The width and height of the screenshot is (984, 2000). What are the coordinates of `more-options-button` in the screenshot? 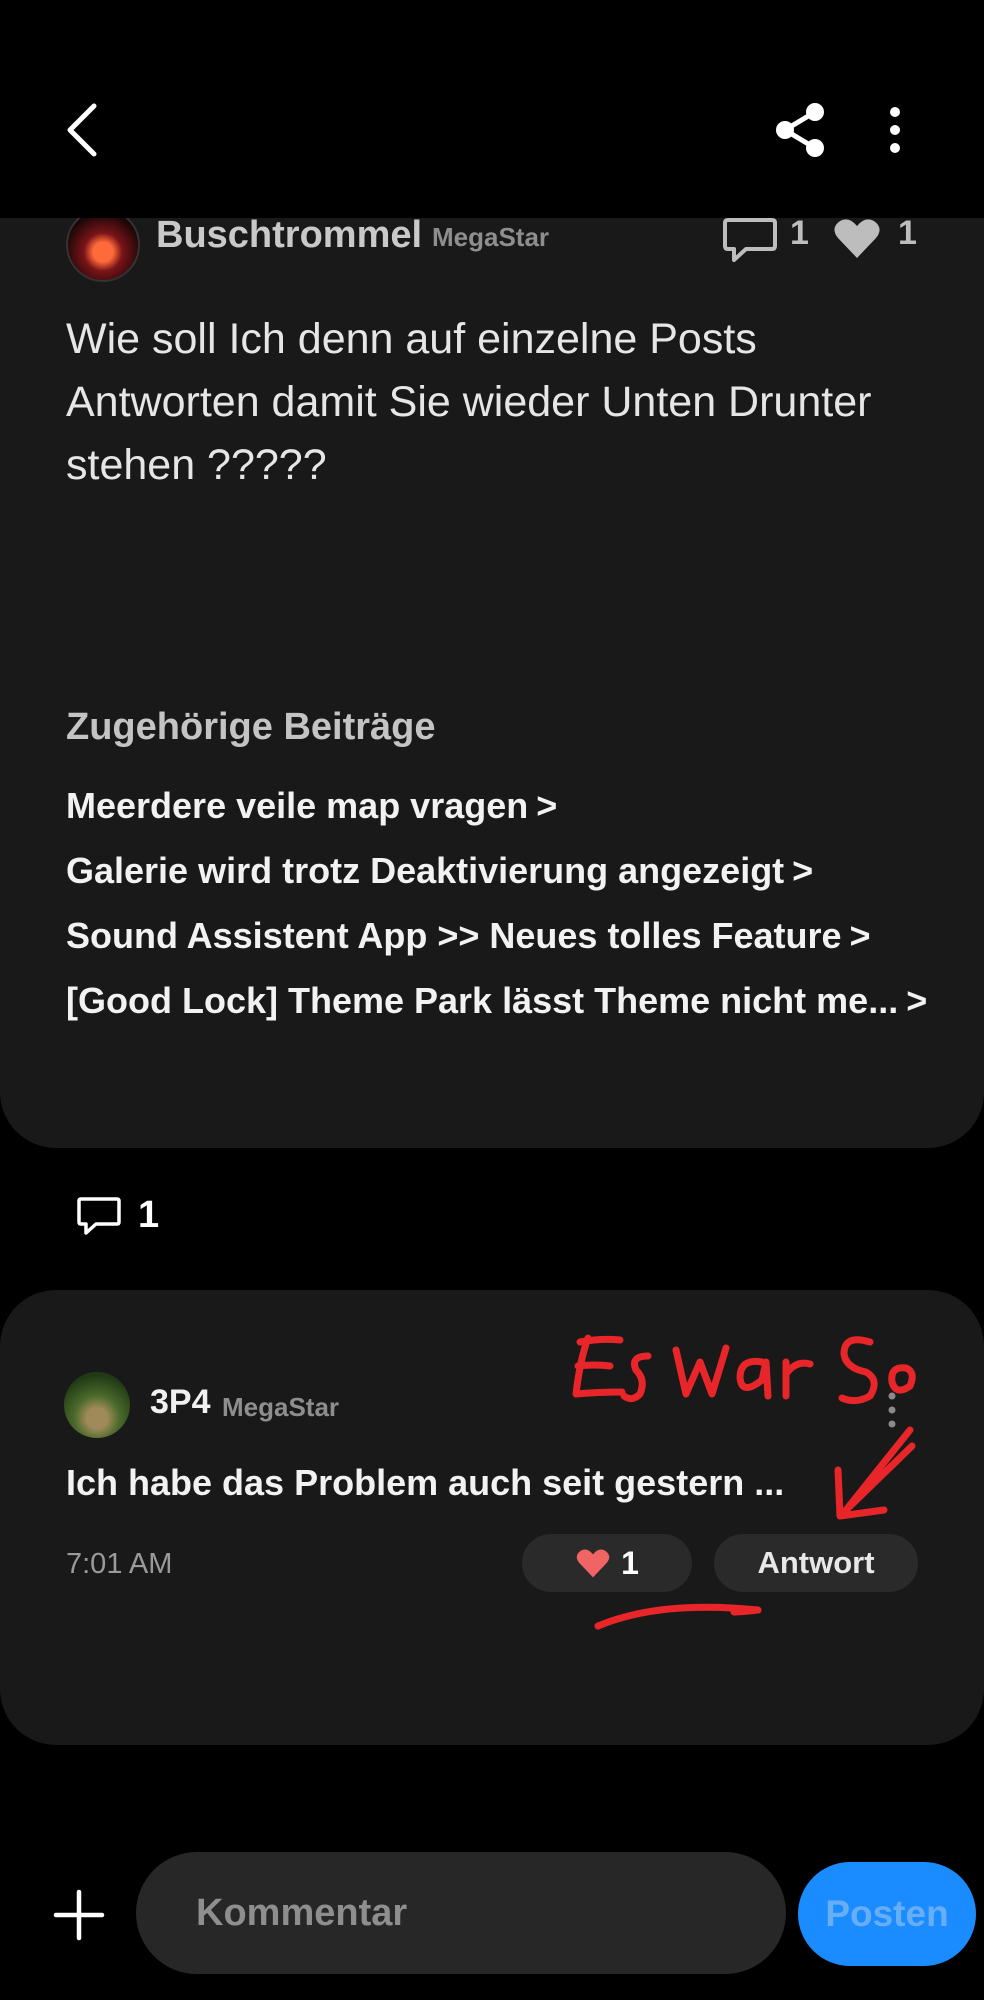 It's located at (895, 130).